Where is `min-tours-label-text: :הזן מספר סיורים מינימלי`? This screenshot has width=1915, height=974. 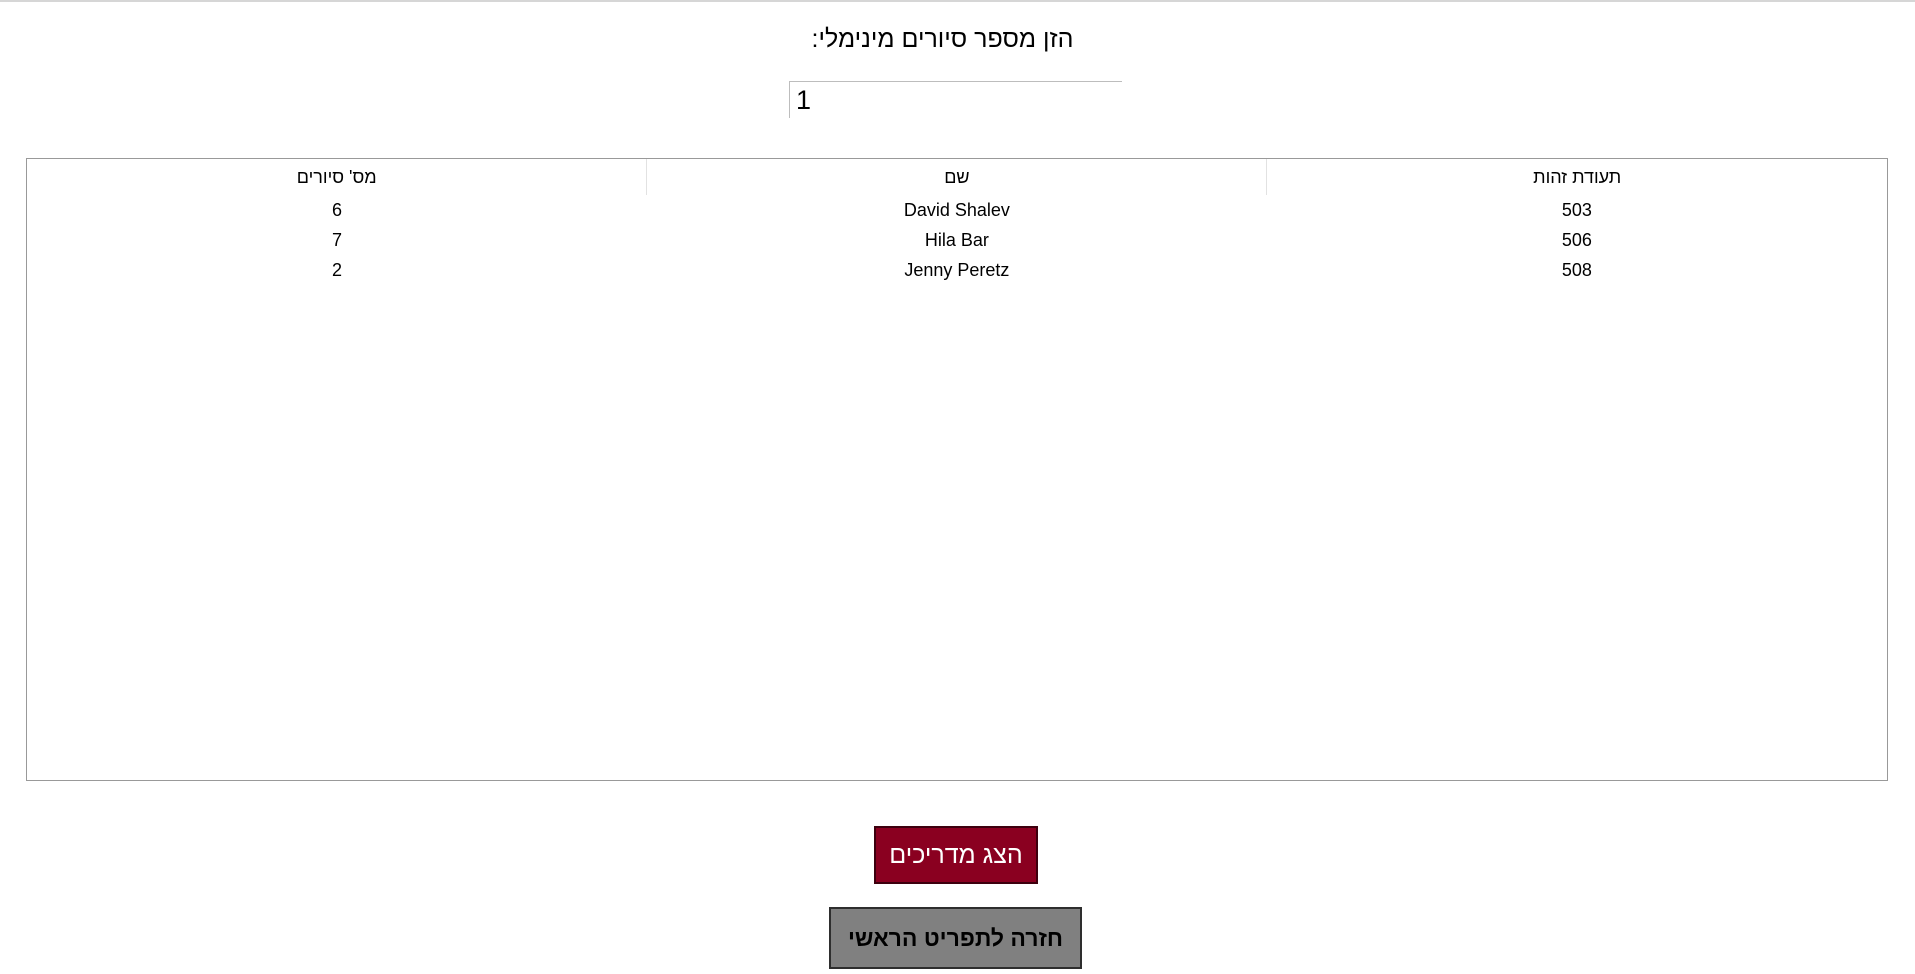 min-tours-label-text: :הזן מספר סיורים מינימלי is located at coordinates (942, 39).